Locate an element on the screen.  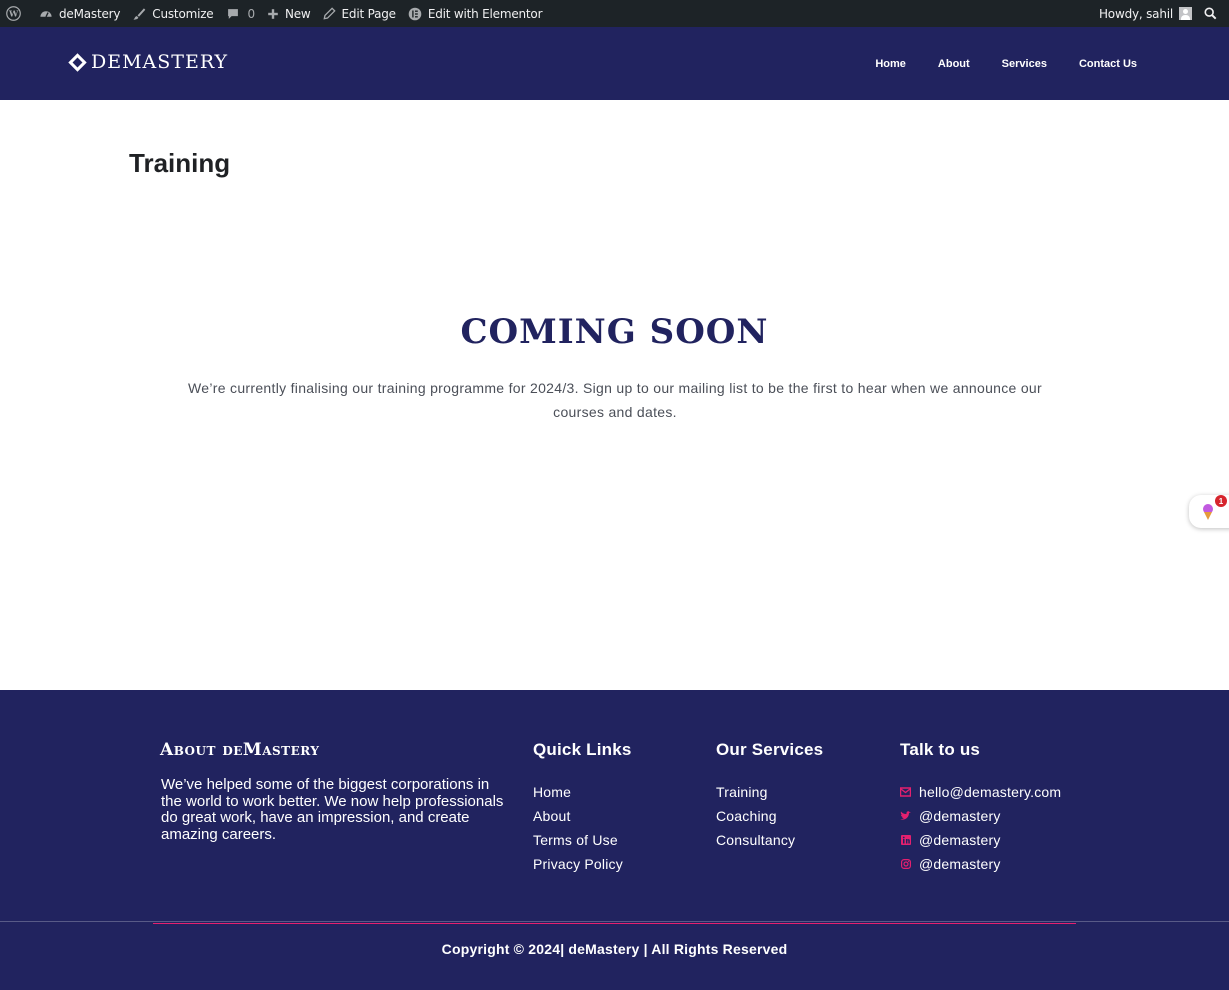
contact-linkedin: @demastery is located at coordinates (980, 840).